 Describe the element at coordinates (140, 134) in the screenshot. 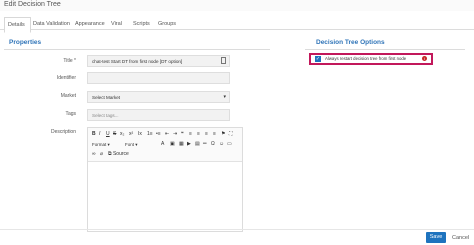

I see `clear-format-button: Ix` at that location.